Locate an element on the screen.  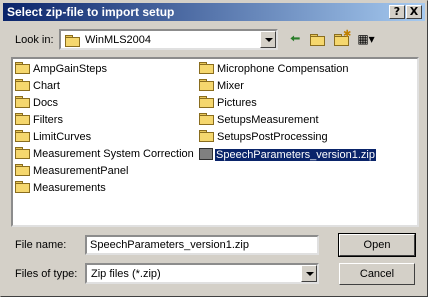
new-folder-icon: ✱ is located at coordinates (341, 39).